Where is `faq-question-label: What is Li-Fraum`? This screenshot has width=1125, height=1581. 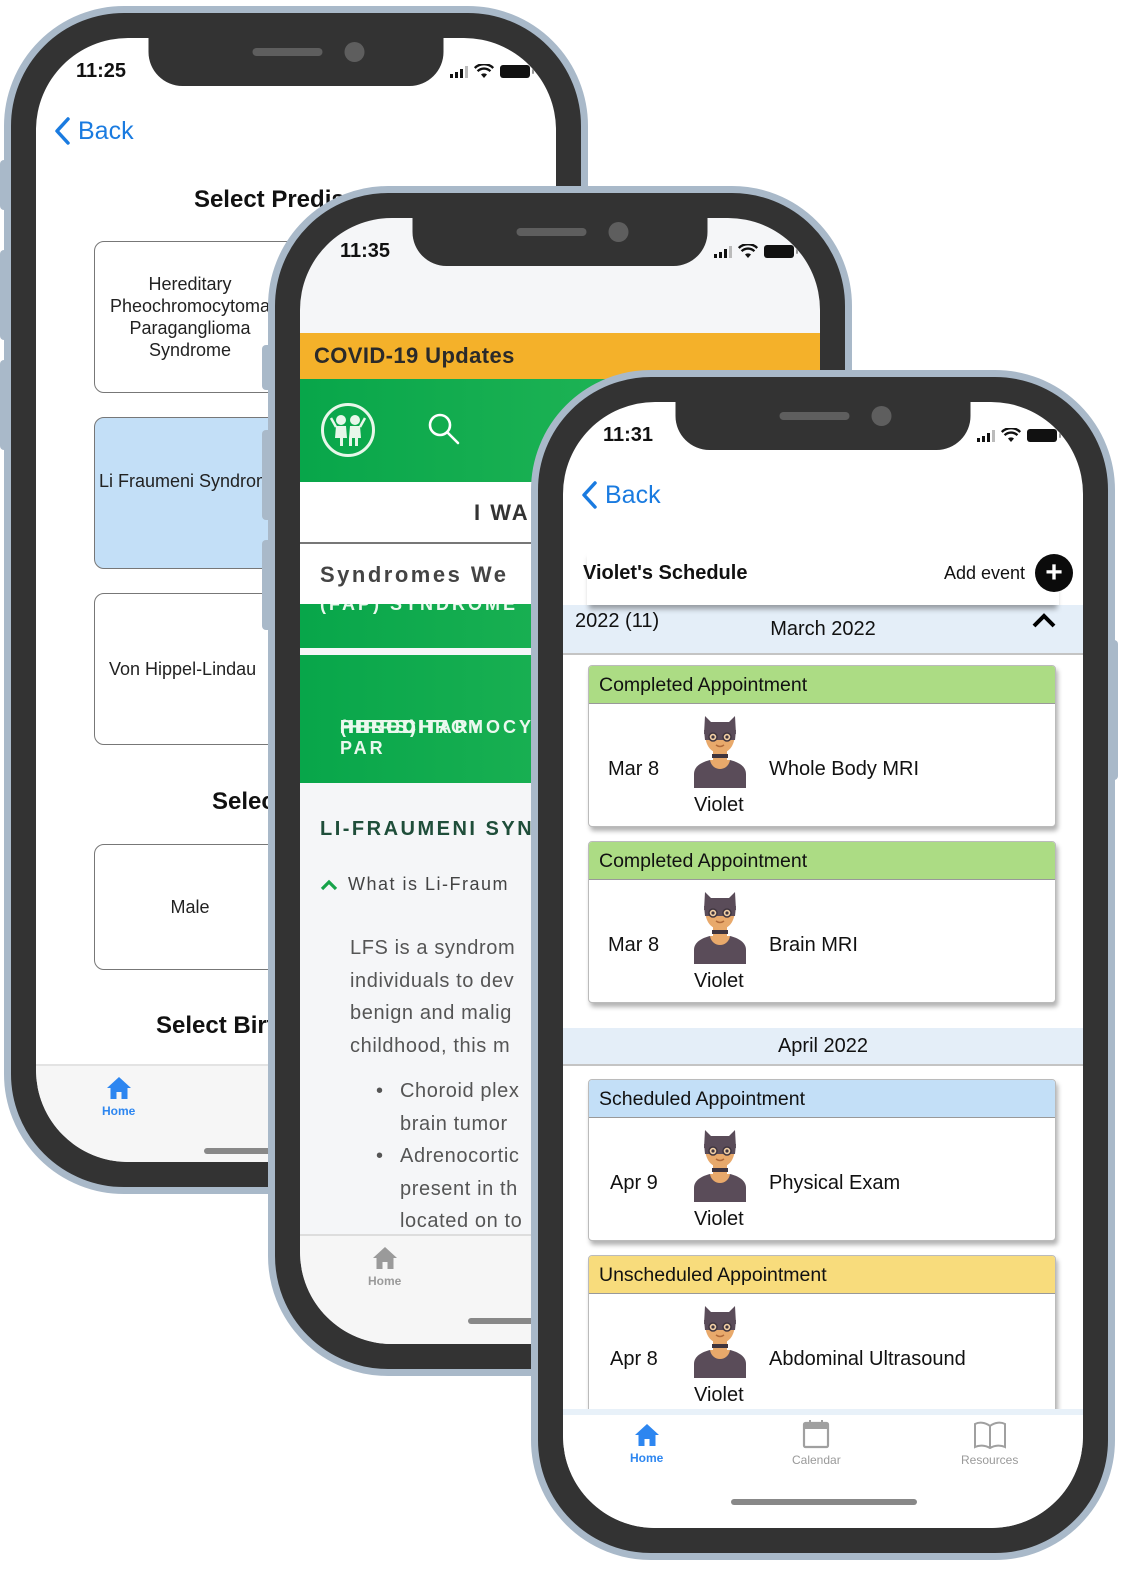 faq-question-label: What is Li-Fraum is located at coordinates (429, 884).